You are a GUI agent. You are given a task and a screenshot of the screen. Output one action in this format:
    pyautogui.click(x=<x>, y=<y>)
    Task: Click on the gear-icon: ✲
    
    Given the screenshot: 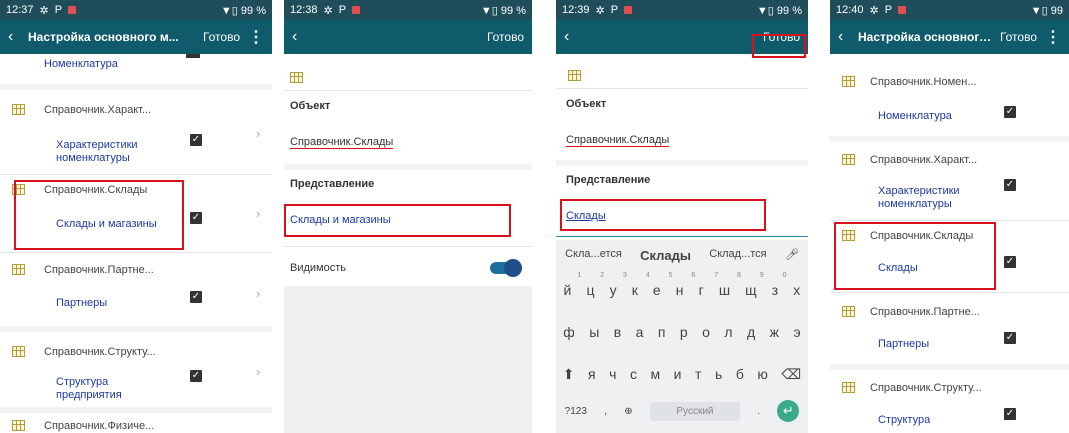 What is the action you would take?
    pyautogui.click(x=600, y=10)
    